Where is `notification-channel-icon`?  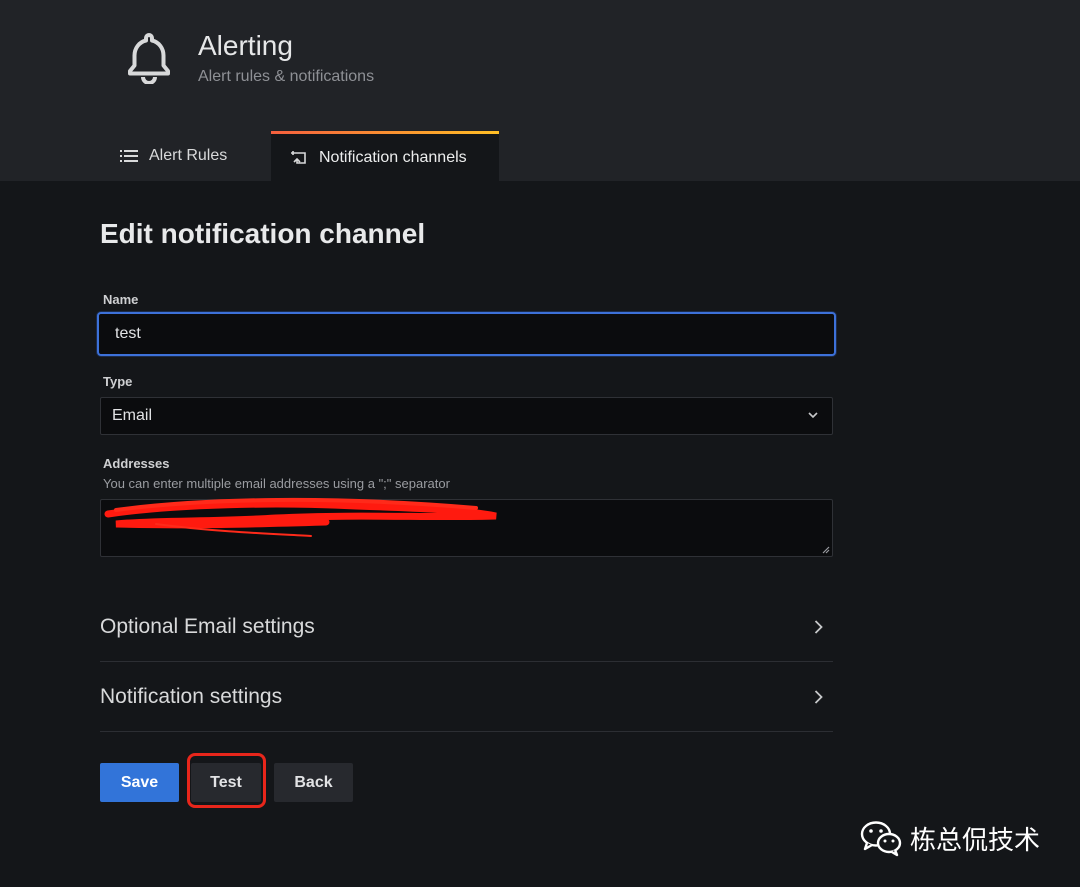 notification-channel-icon is located at coordinates (298, 157).